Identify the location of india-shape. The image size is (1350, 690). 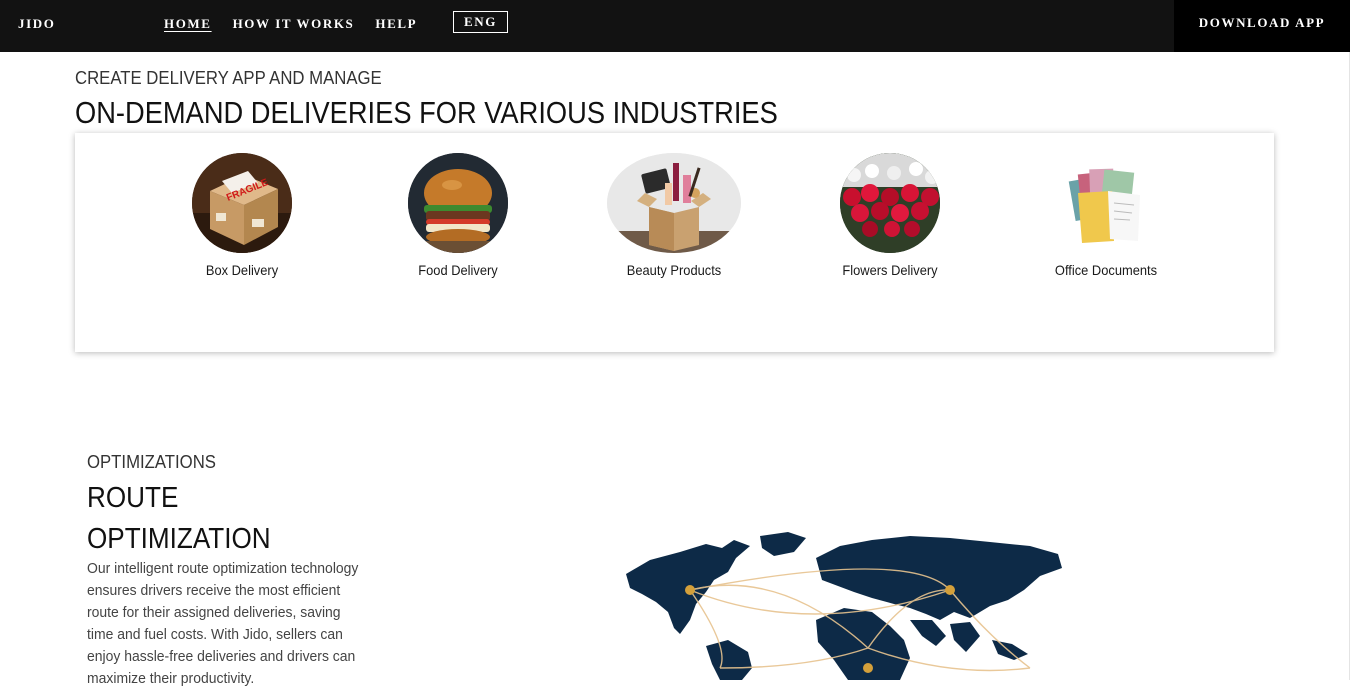
(965, 637).